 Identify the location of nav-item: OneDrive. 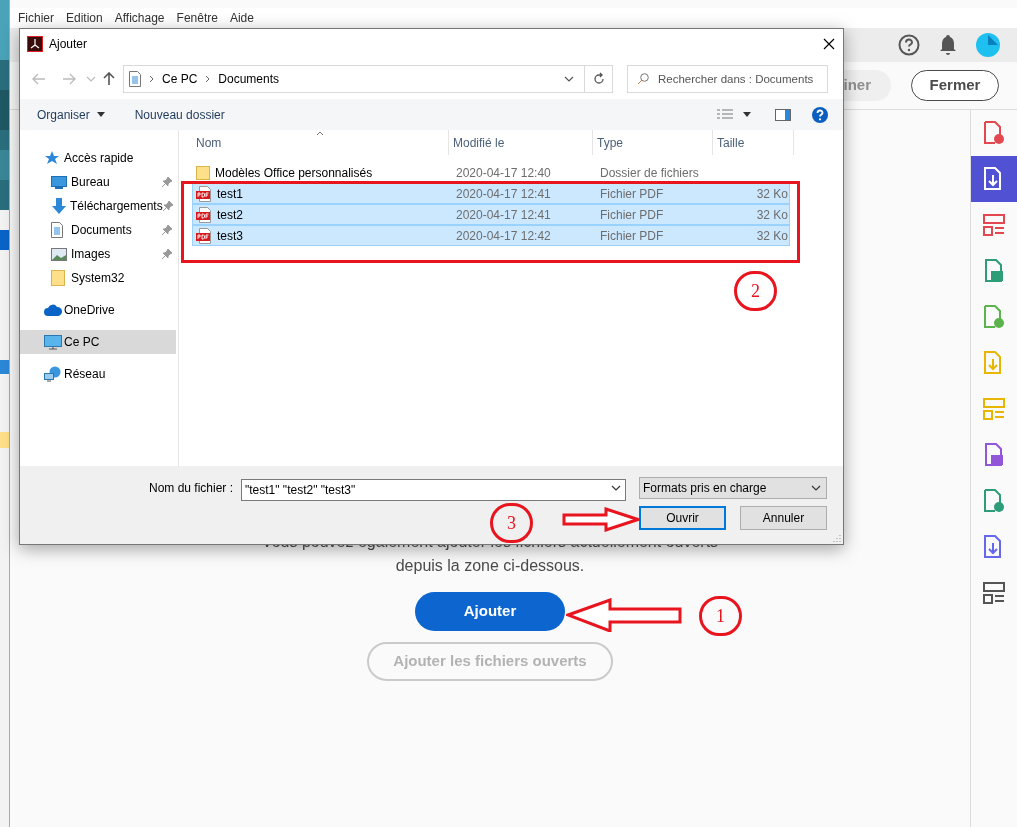
(98, 310).